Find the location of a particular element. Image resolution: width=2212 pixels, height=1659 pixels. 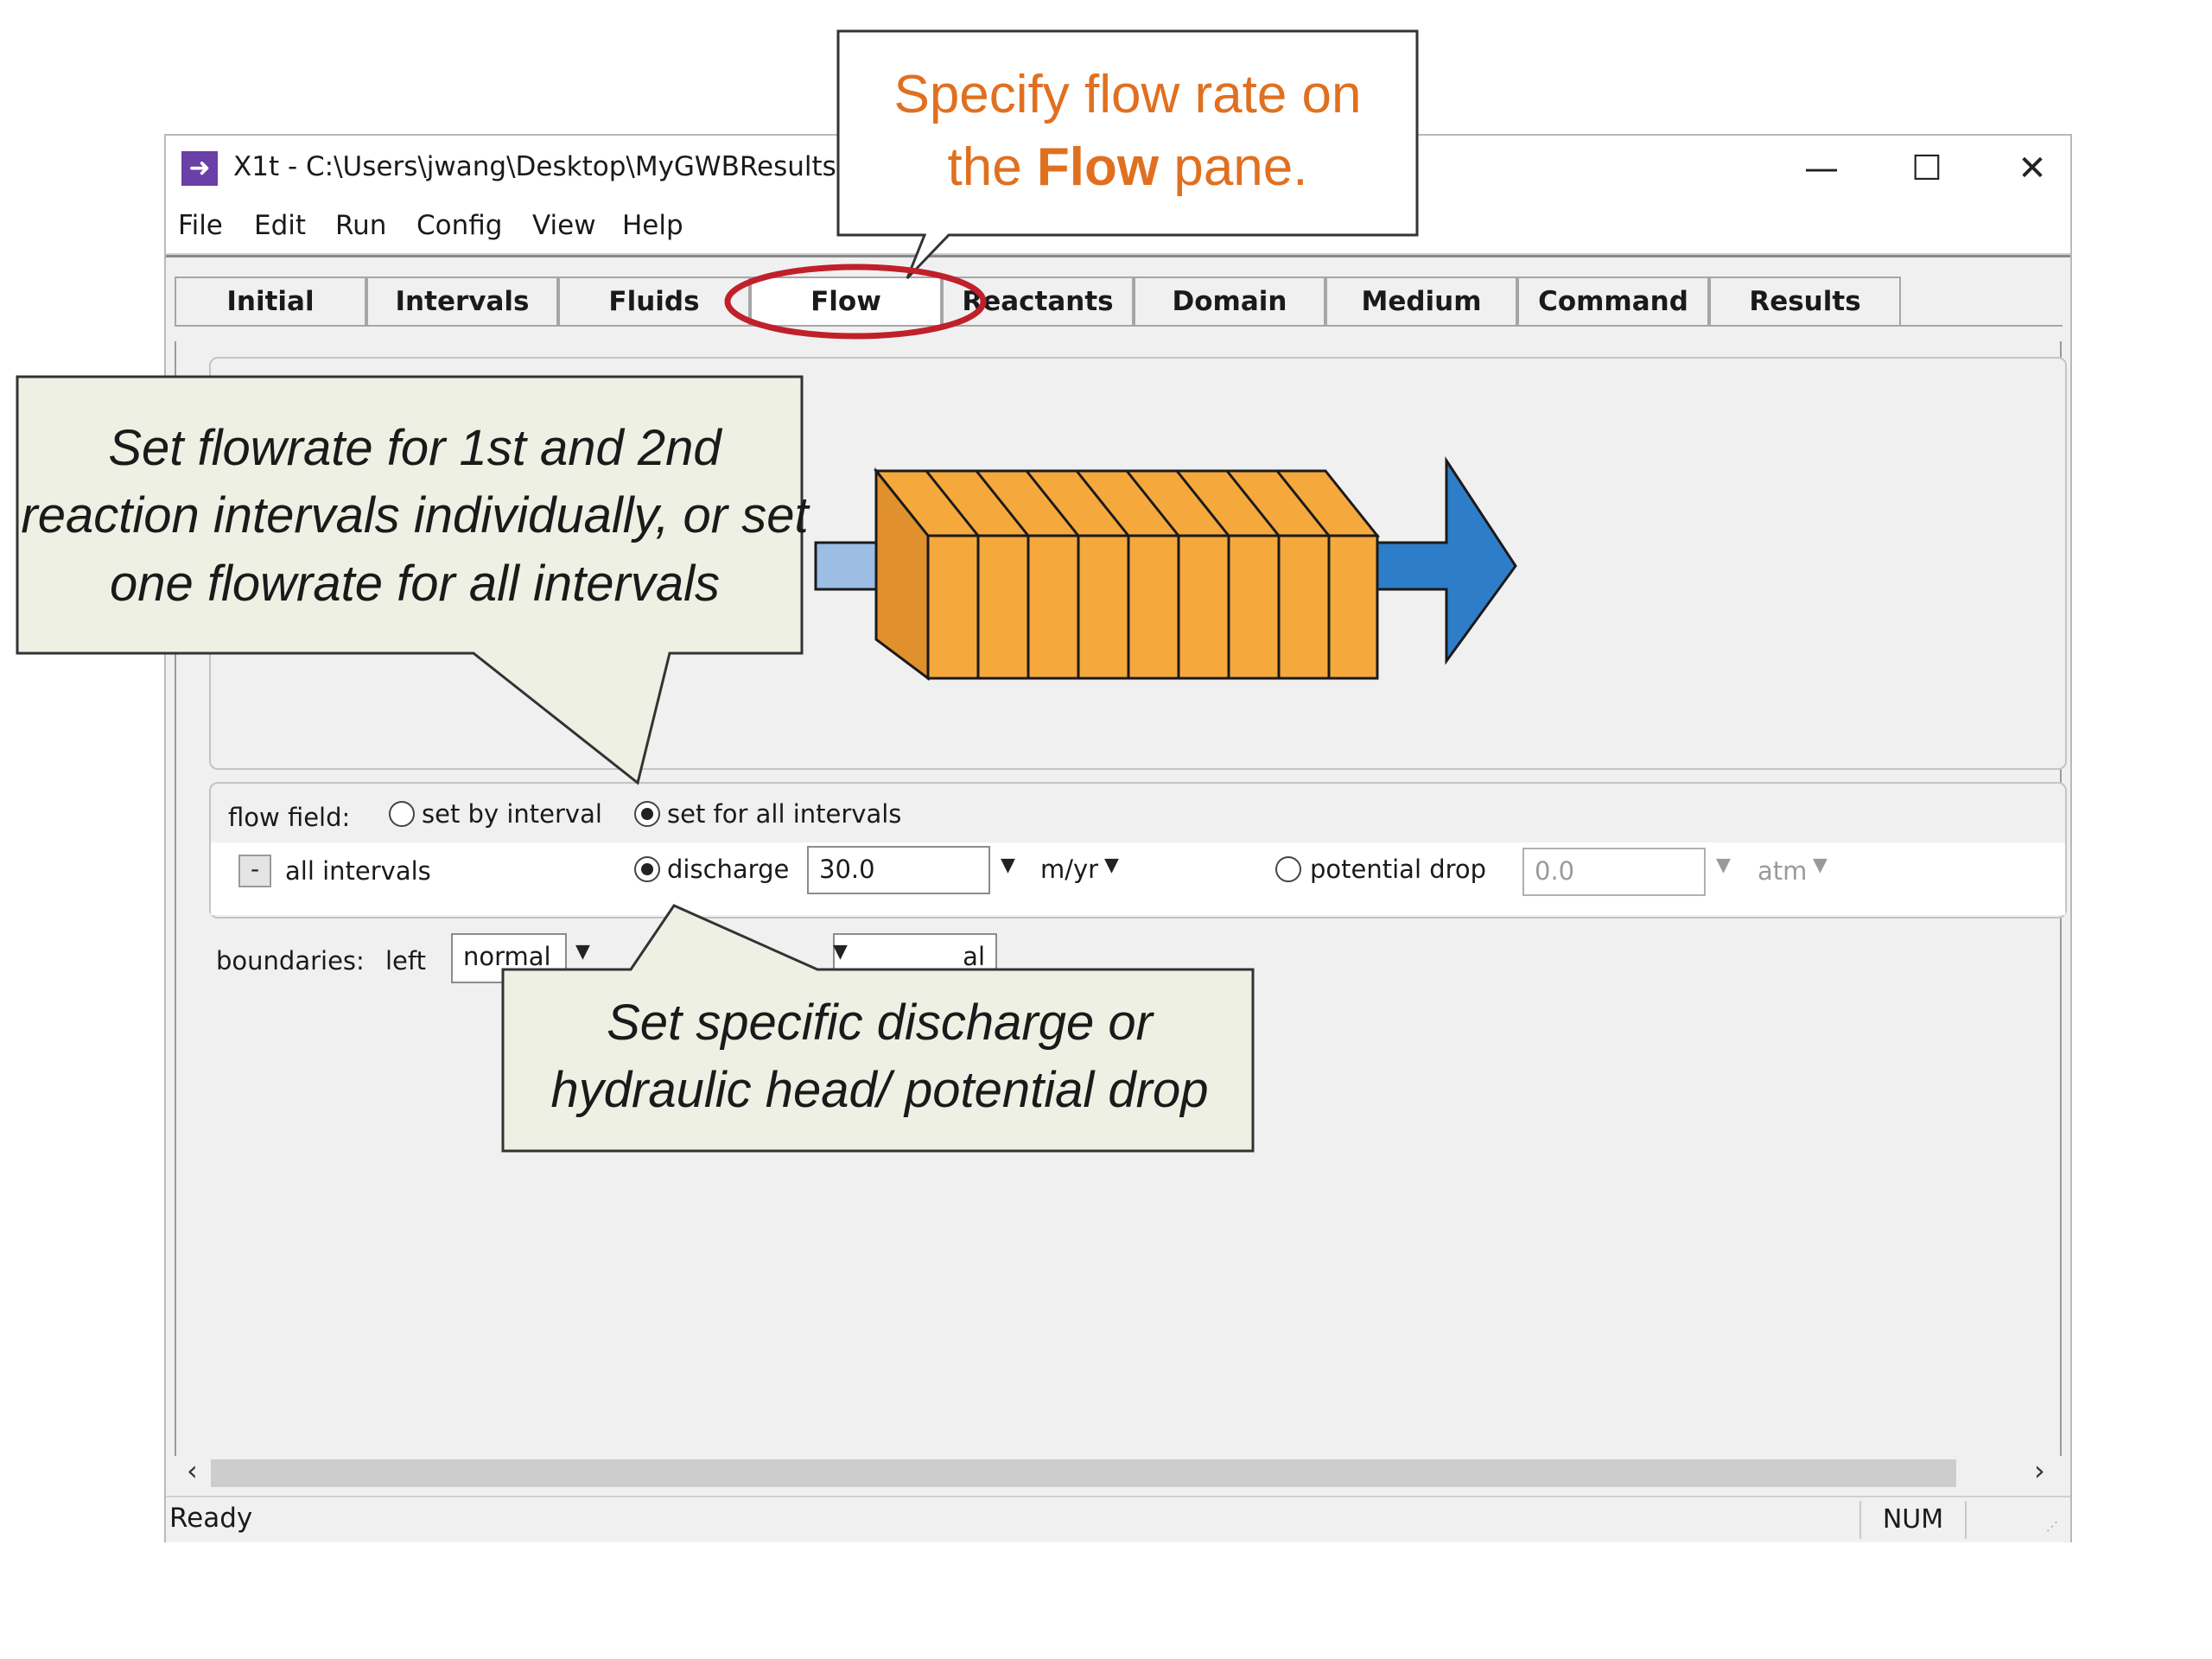

callout-flow-pane-bold: Flow is located at coordinates (1098, 167).